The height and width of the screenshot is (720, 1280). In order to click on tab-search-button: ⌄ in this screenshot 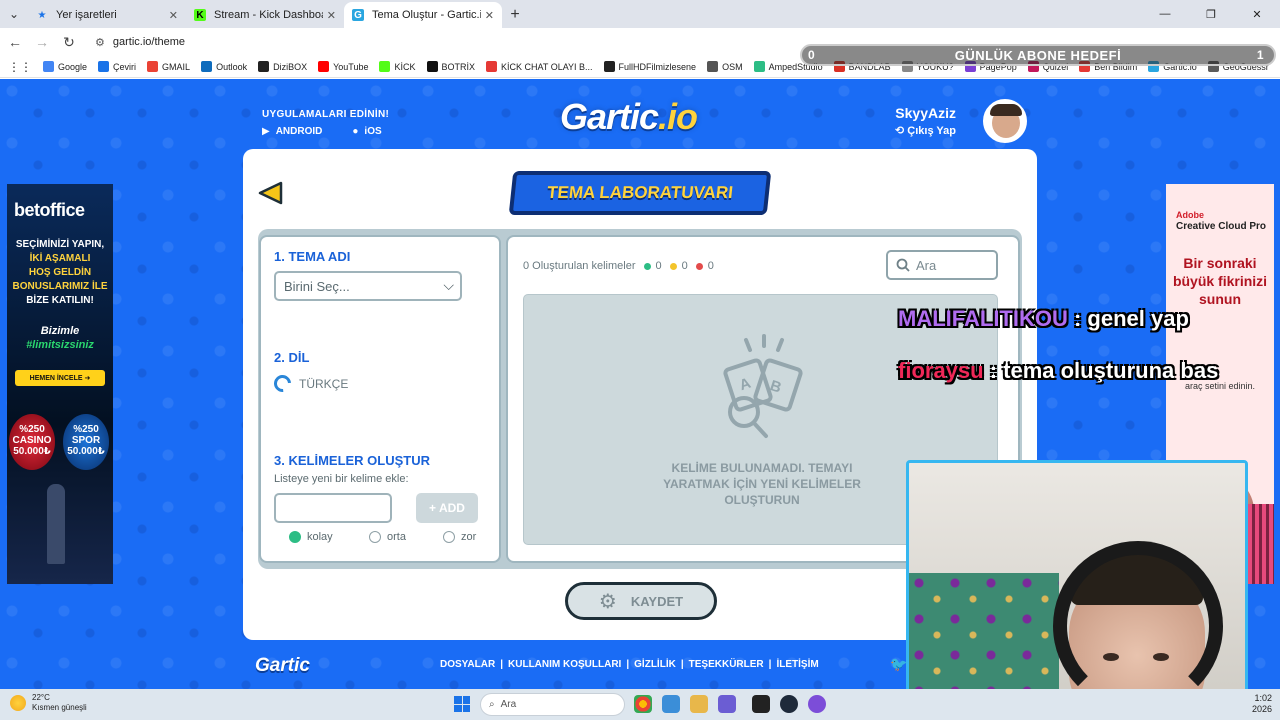, I will do `click(14, 14)`.